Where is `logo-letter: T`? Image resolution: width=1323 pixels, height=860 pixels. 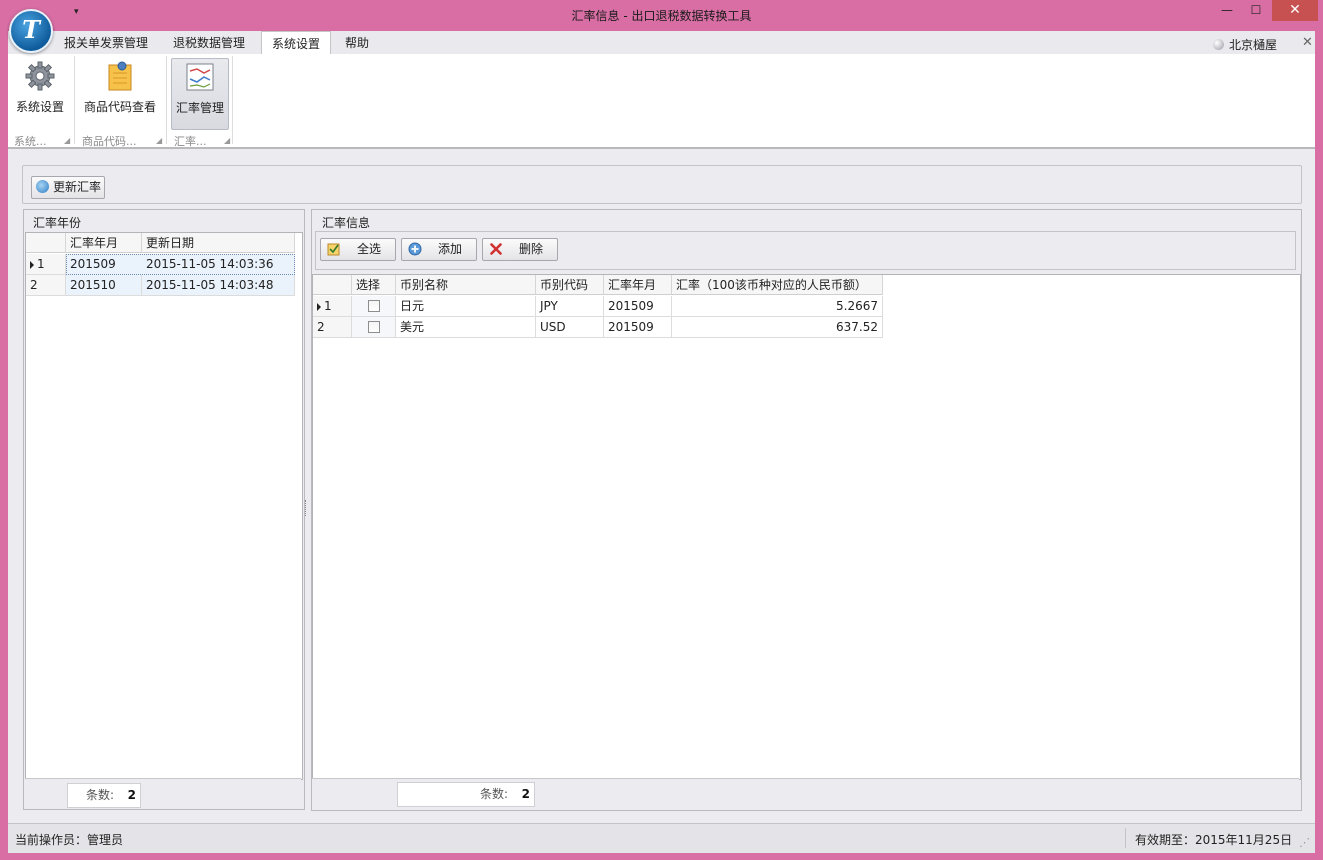 logo-letter: T is located at coordinates (31, 29).